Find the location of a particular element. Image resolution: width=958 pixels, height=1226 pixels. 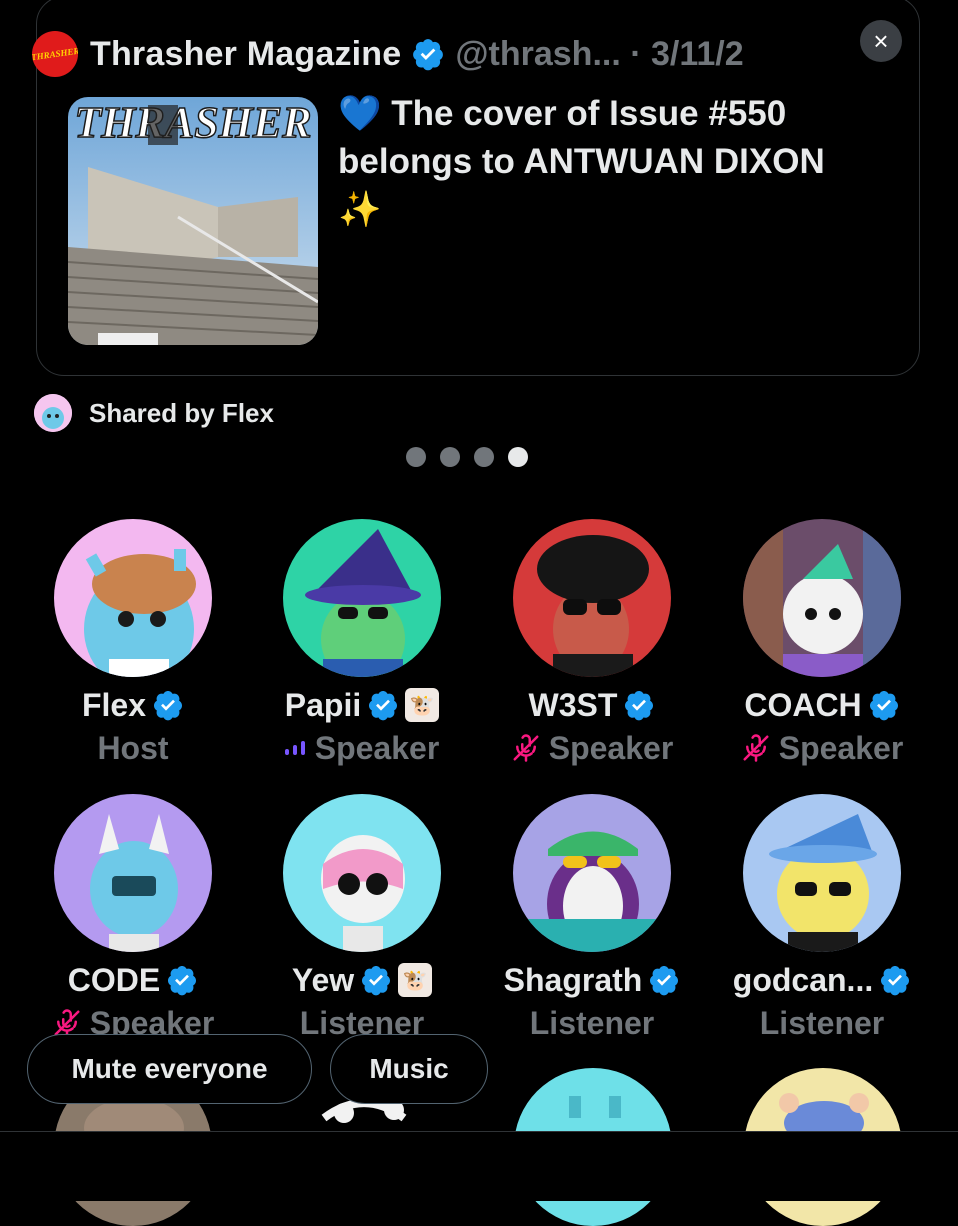

post-handle-date: @thrash... · 3/11/2 is located at coordinates (599, 54).